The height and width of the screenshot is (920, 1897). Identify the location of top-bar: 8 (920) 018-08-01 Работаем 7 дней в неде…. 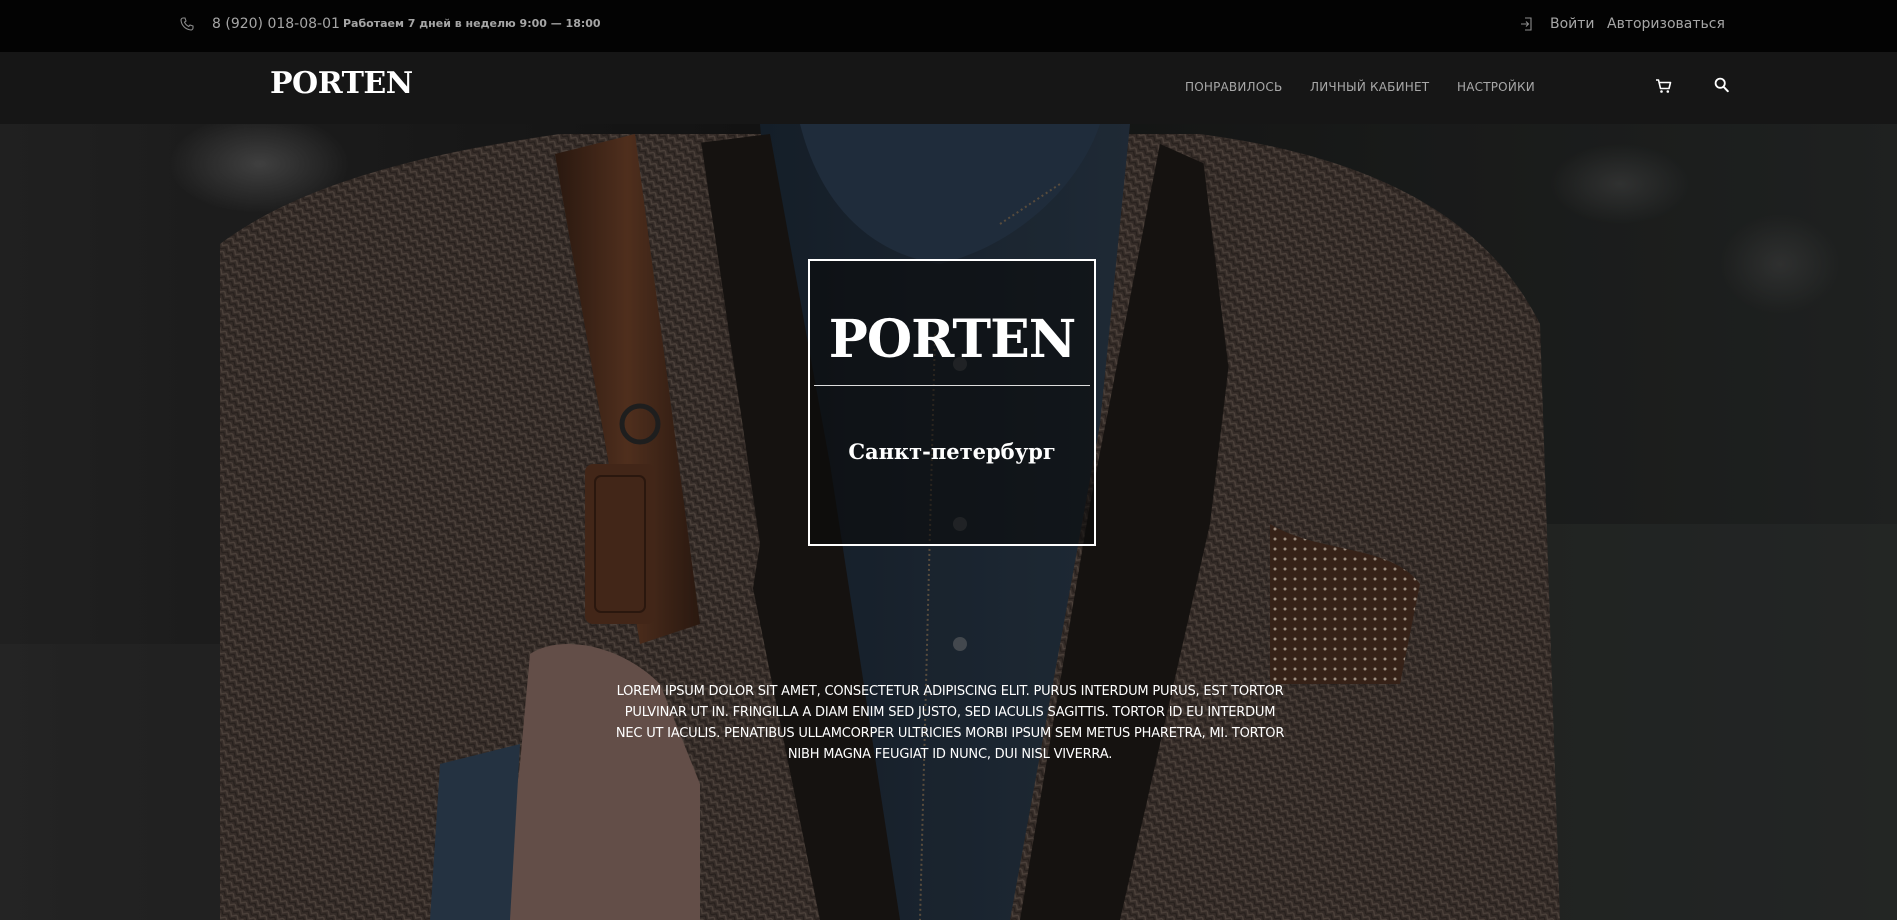
(948, 26).